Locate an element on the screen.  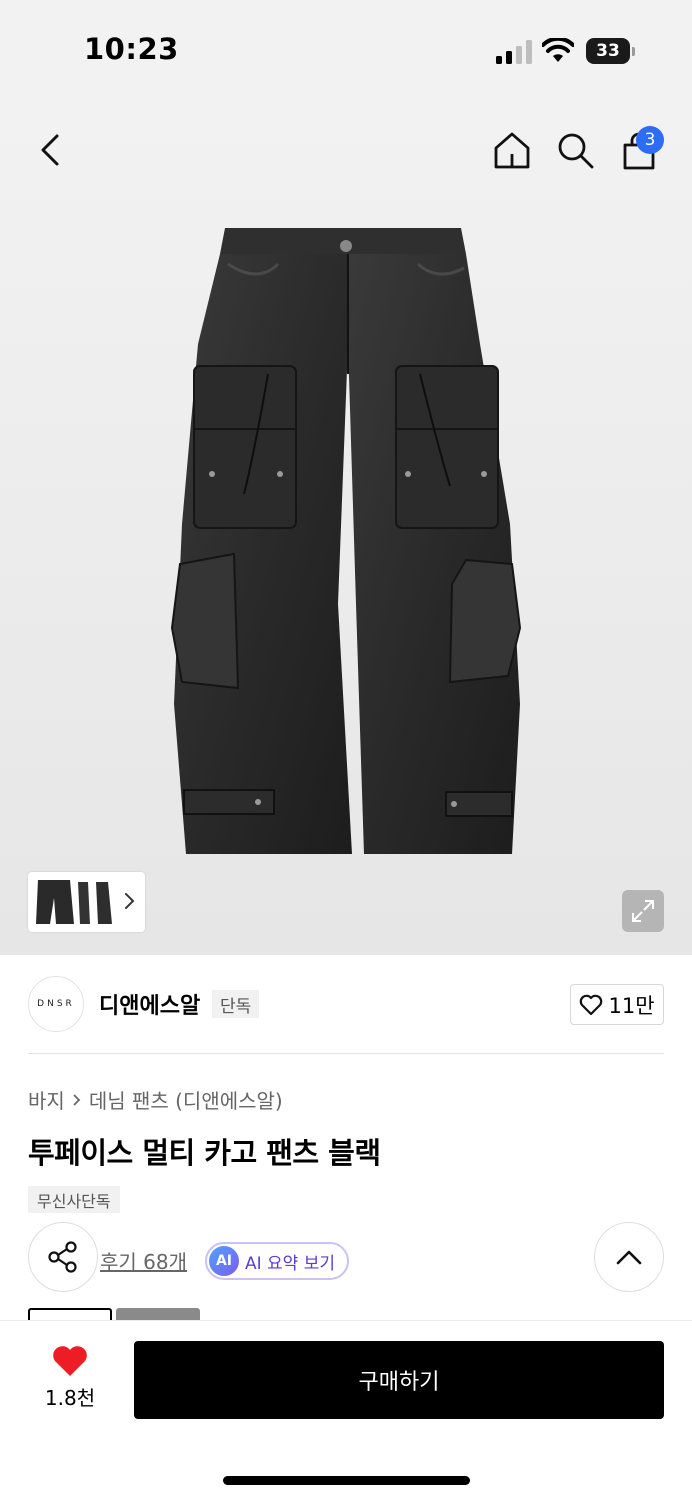
brand-like-button: 11만 is located at coordinates (617, 1004).